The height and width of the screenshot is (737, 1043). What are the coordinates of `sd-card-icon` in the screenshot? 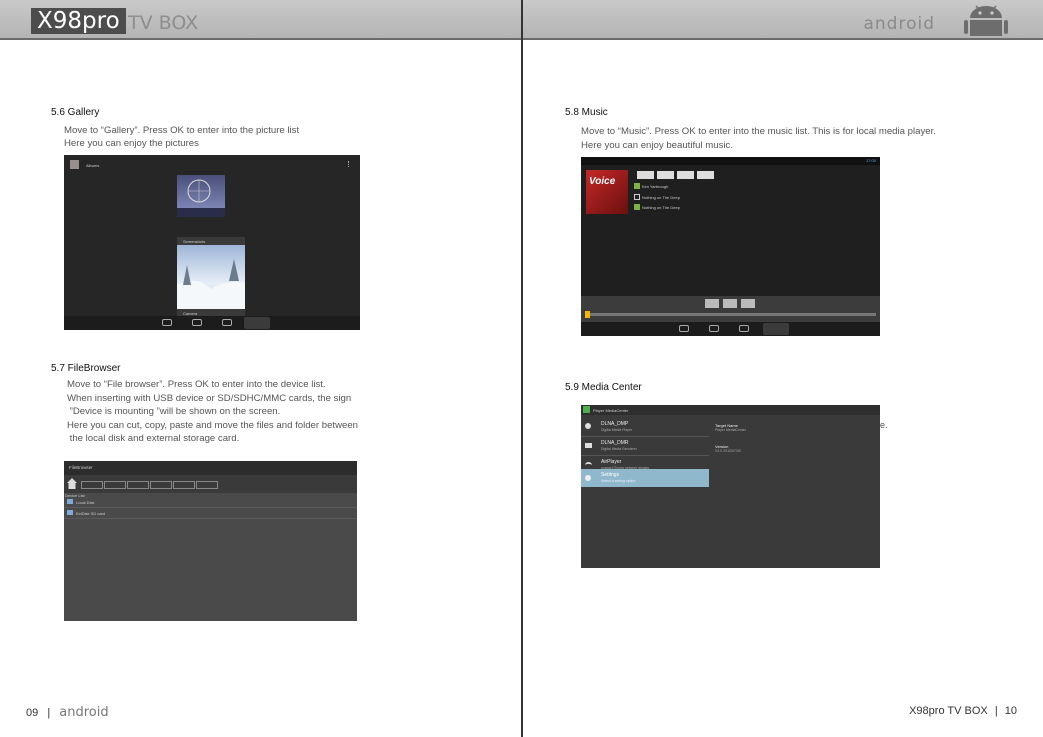 It's located at (70, 512).